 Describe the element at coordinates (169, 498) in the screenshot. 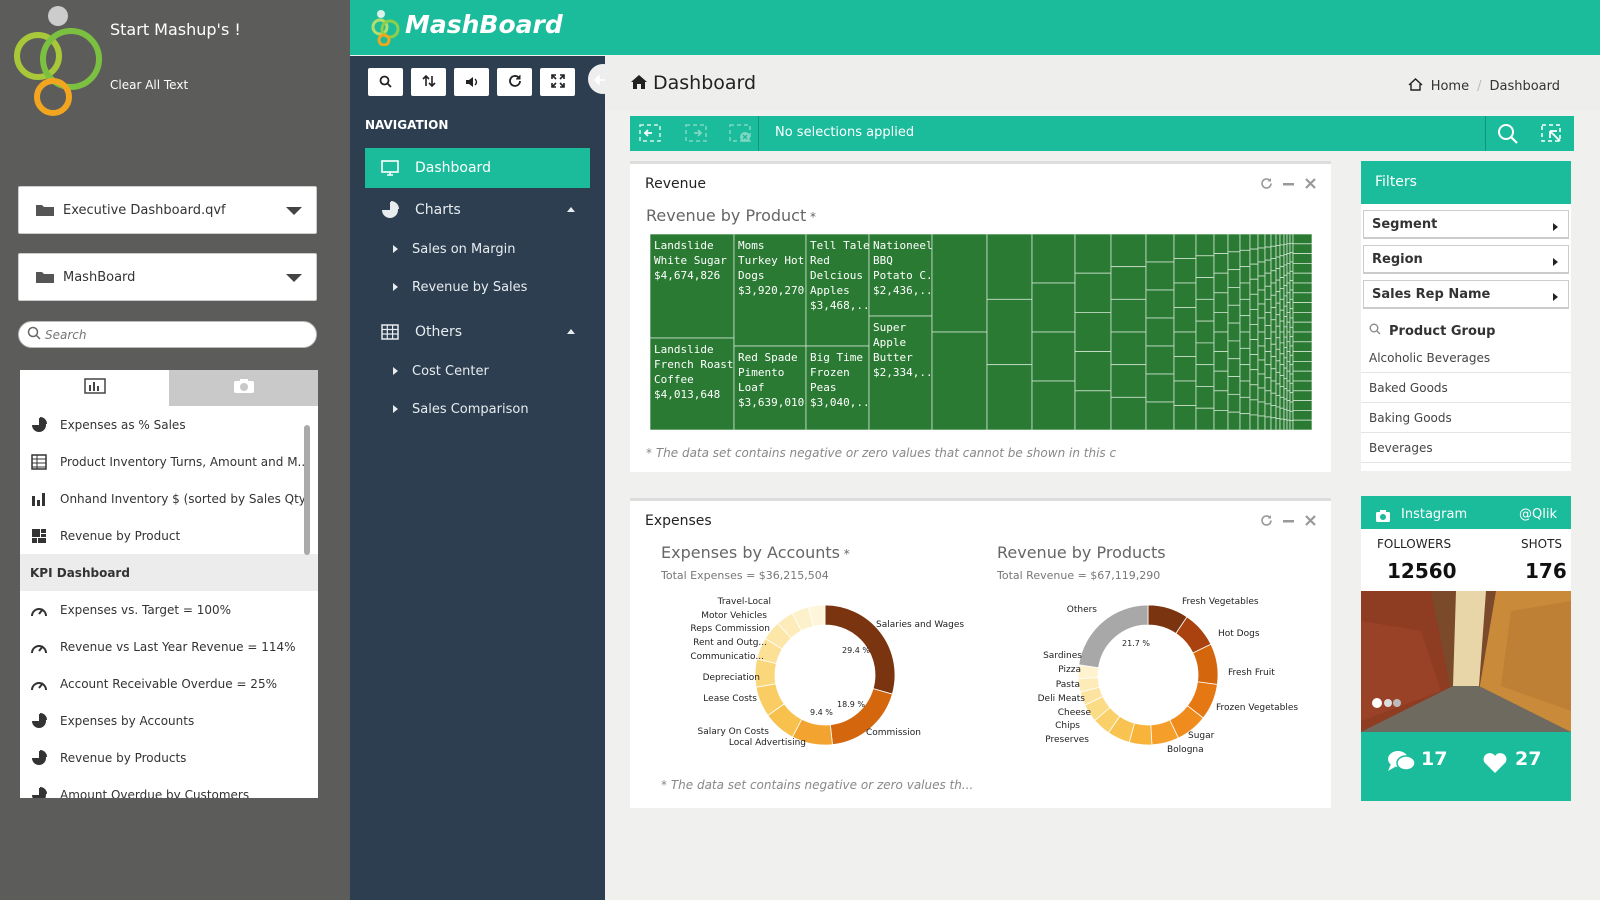

I see `object-list-item: Onhand Inventory $ (sorted by Sales Qty)` at that location.